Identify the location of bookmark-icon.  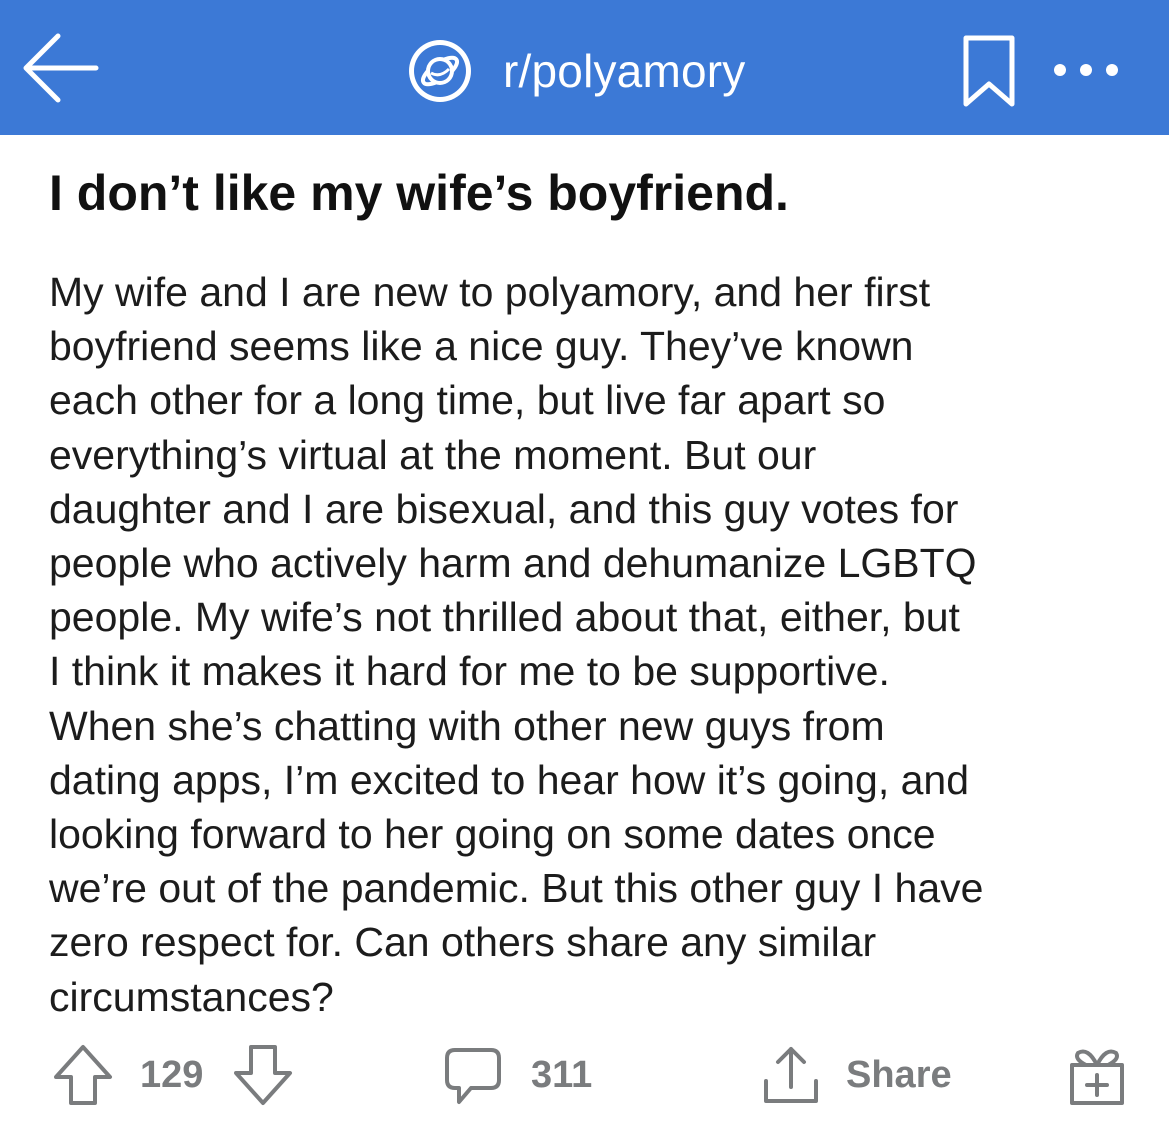
(989, 71).